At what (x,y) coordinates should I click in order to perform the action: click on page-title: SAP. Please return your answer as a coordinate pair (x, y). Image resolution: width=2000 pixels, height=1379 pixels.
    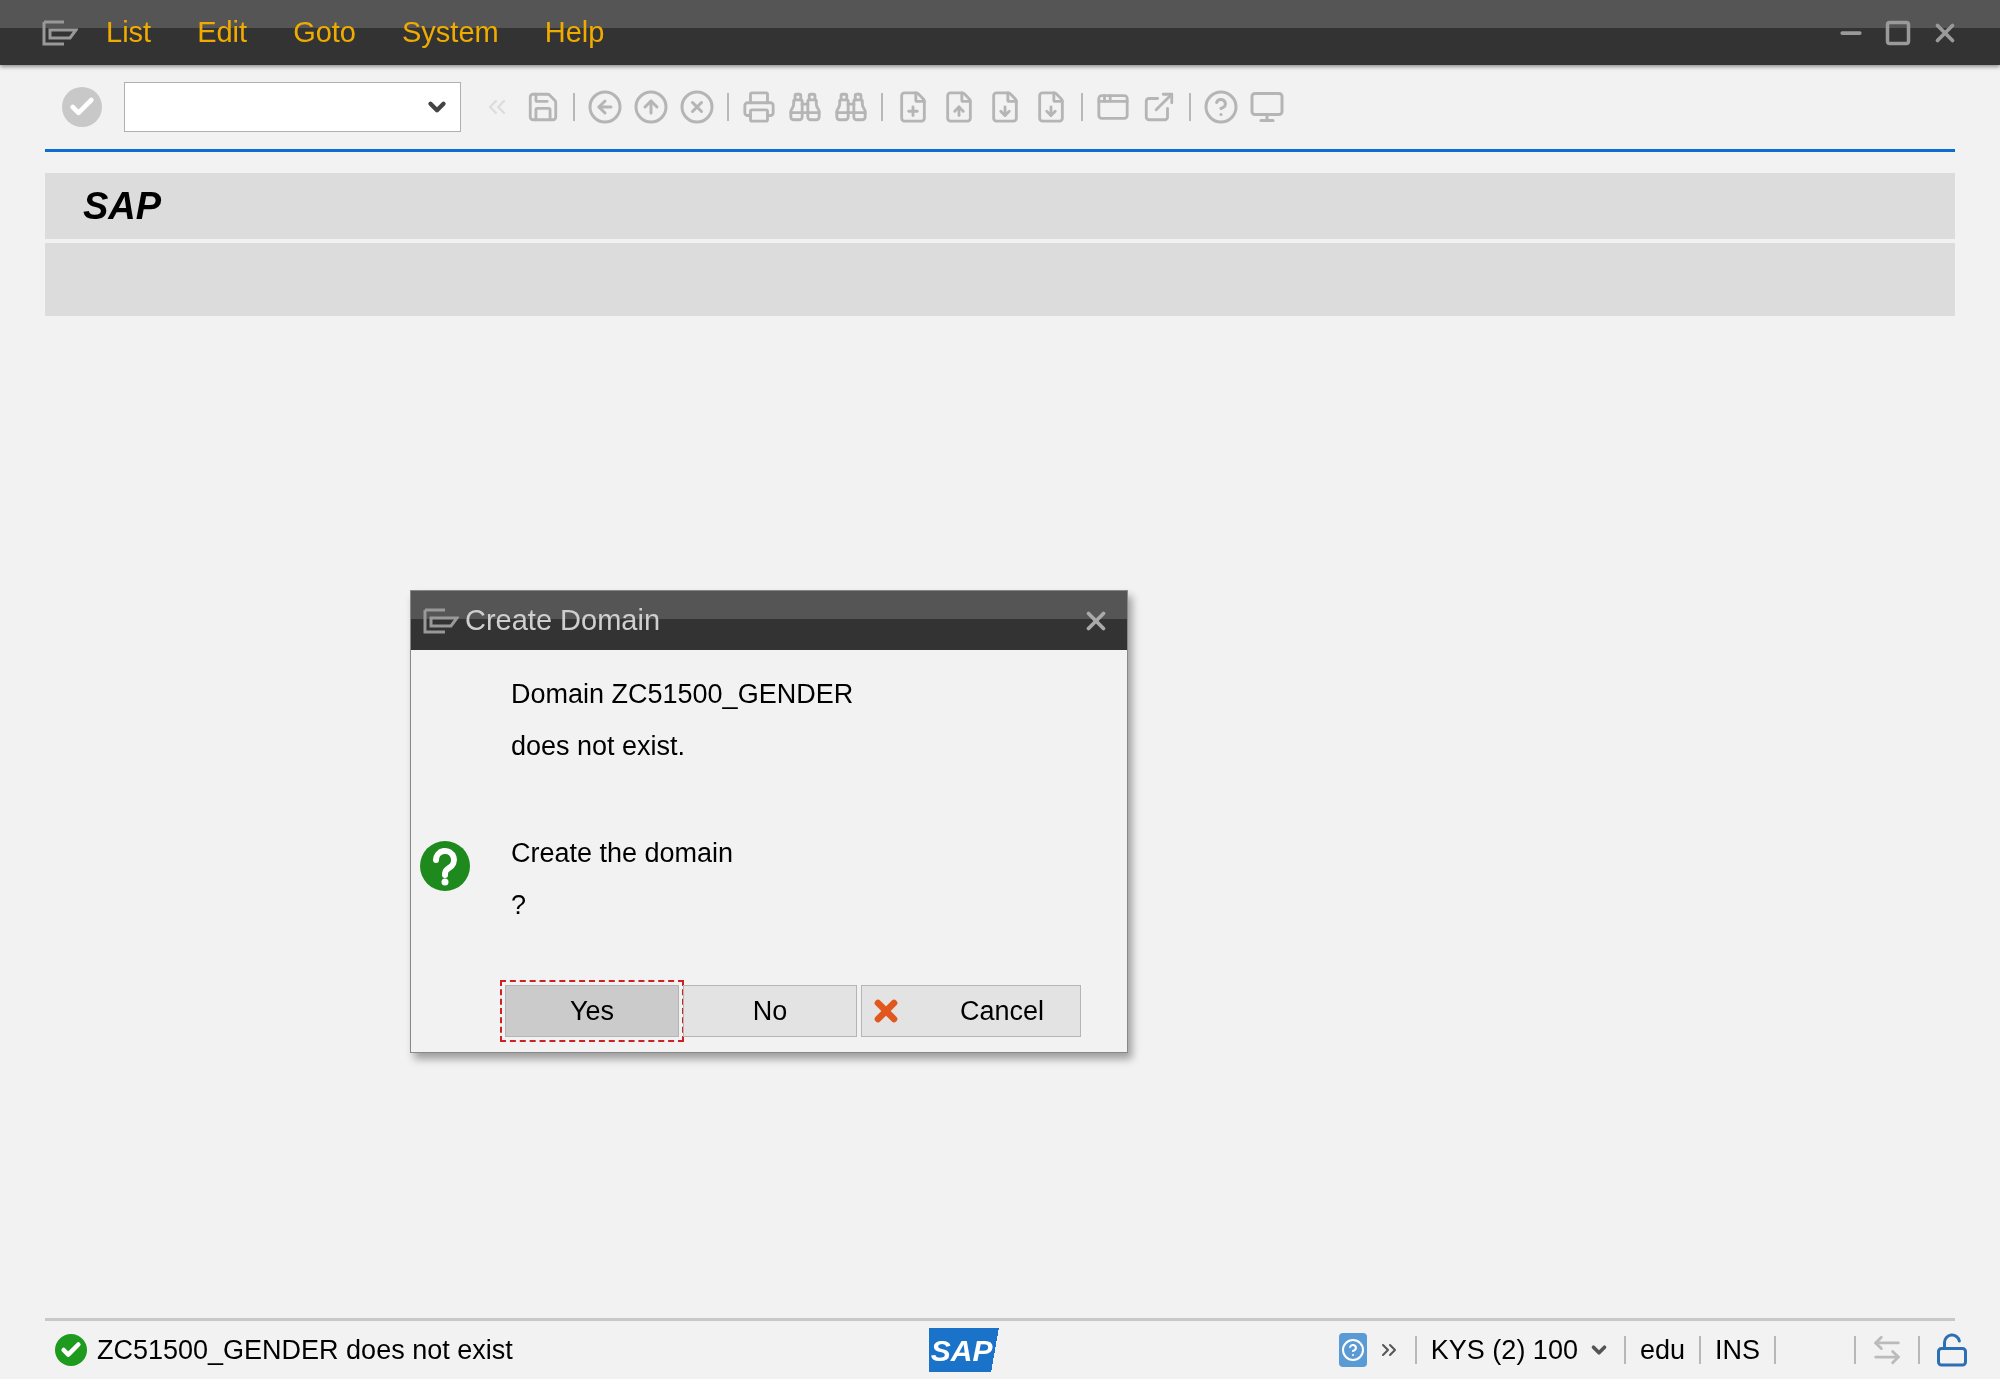
    Looking at the image, I should click on (122, 206).